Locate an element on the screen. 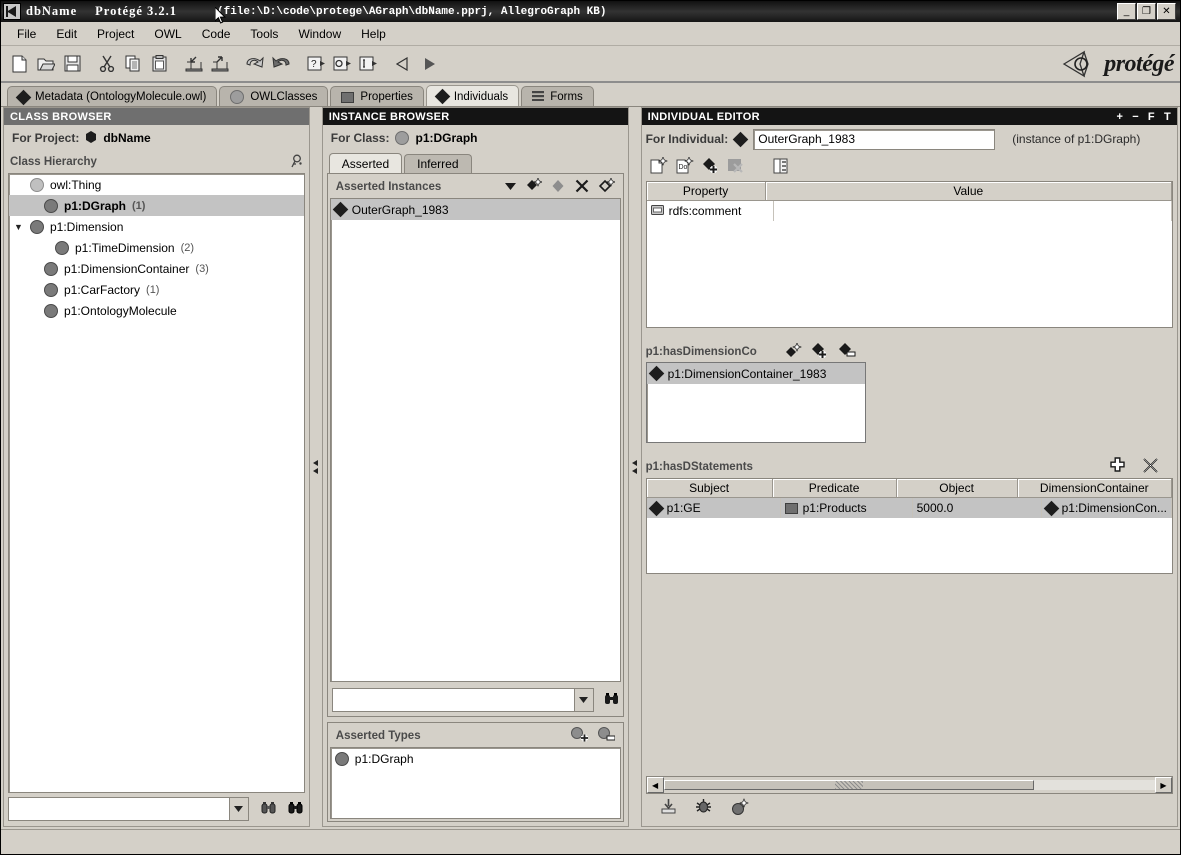 The image size is (1181, 855). menu-window: Window is located at coordinates (319, 34).